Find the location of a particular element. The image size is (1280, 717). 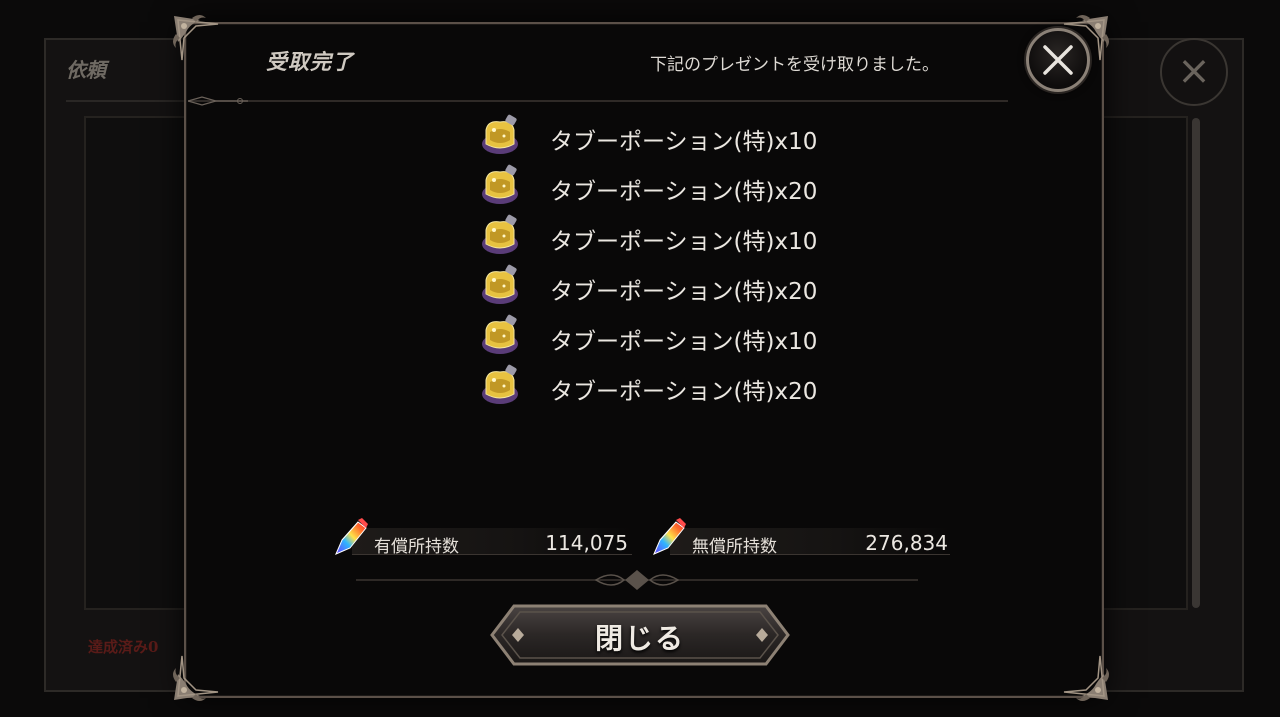

close-button is located at coordinates (1058, 60).